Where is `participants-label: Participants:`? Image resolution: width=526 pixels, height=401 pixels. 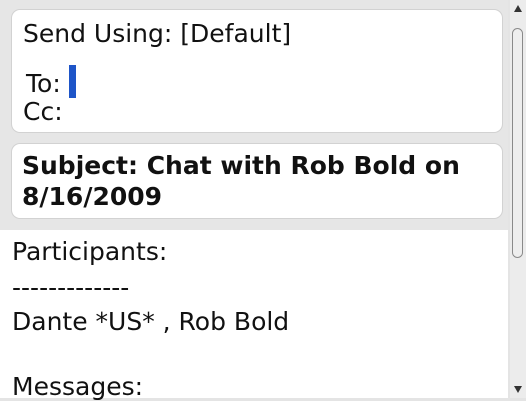
participants-label: Participants: is located at coordinates (90, 251).